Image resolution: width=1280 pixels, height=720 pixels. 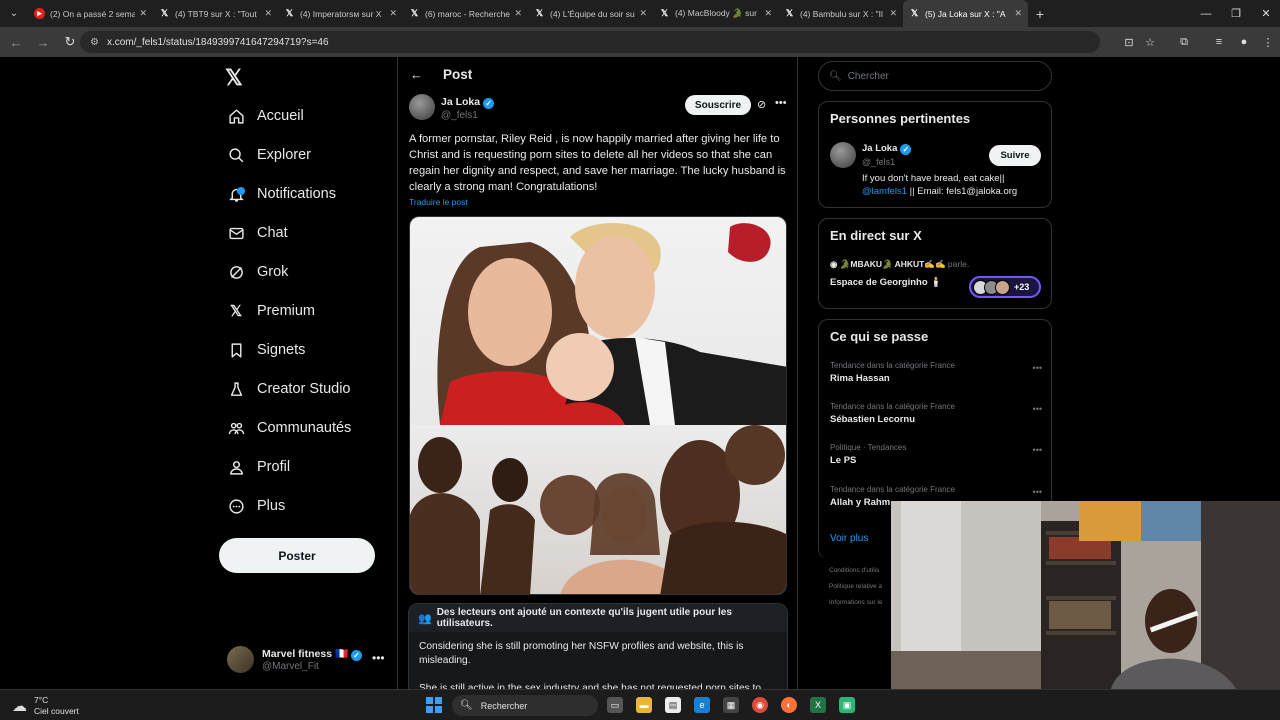 I want to click on live-listeners-pill: +23, so click(x=1005, y=287).